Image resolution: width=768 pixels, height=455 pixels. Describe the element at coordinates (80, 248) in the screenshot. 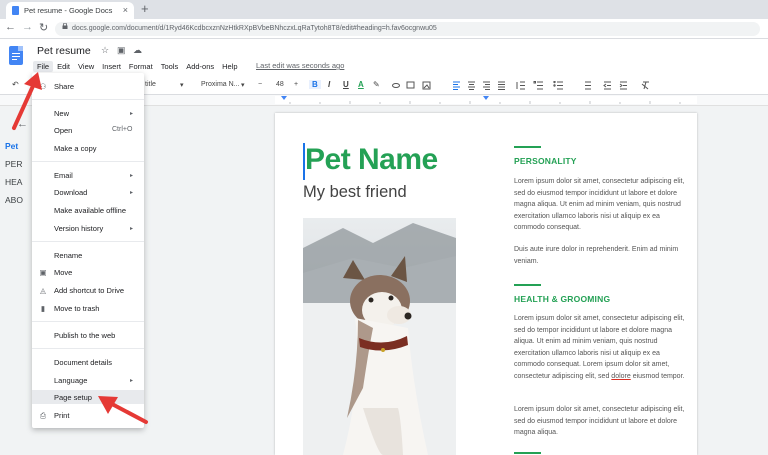

I see `annotation-arrows` at that location.